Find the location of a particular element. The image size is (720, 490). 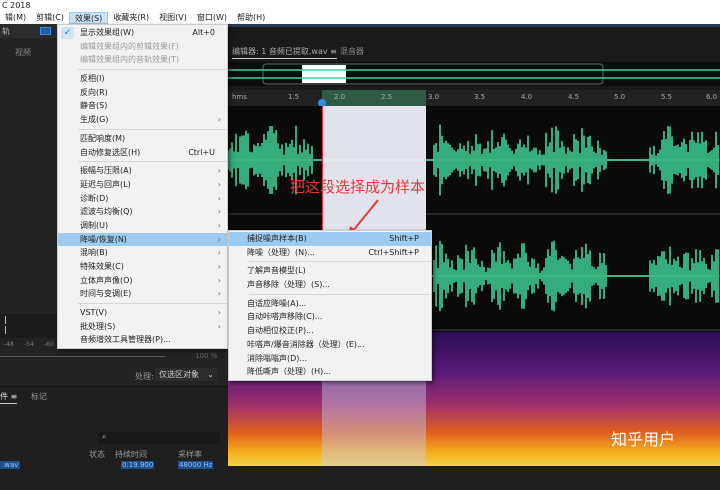

menu-item: 自动修复选区(H) Ctrl+U is located at coordinates (142, 153).